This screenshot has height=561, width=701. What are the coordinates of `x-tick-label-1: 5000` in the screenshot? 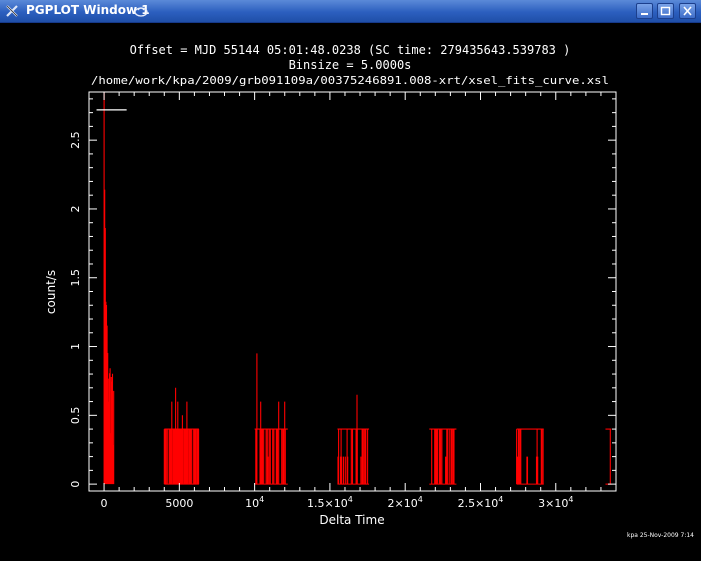 It's located at (179, 503).